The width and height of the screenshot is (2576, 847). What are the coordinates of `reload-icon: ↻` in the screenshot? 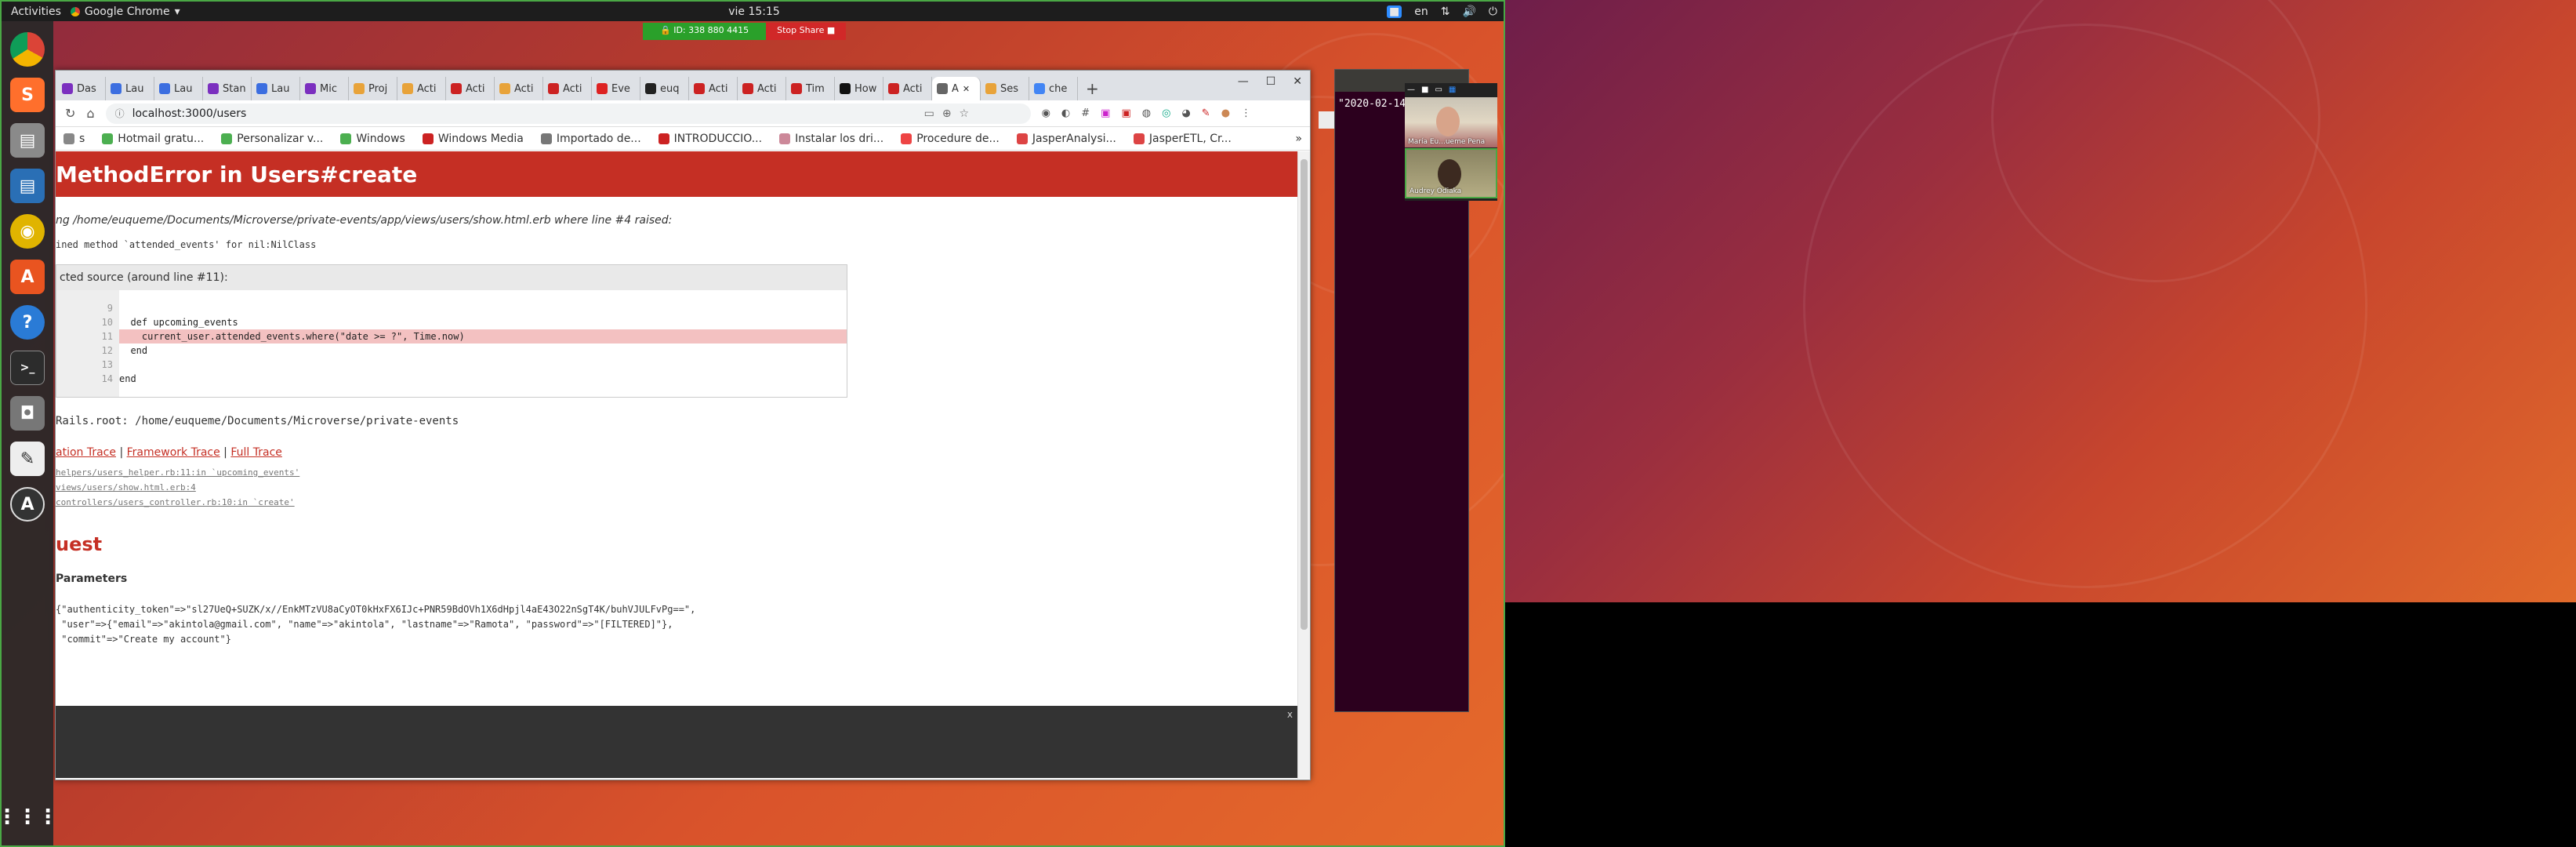 It's located at (70, 113).